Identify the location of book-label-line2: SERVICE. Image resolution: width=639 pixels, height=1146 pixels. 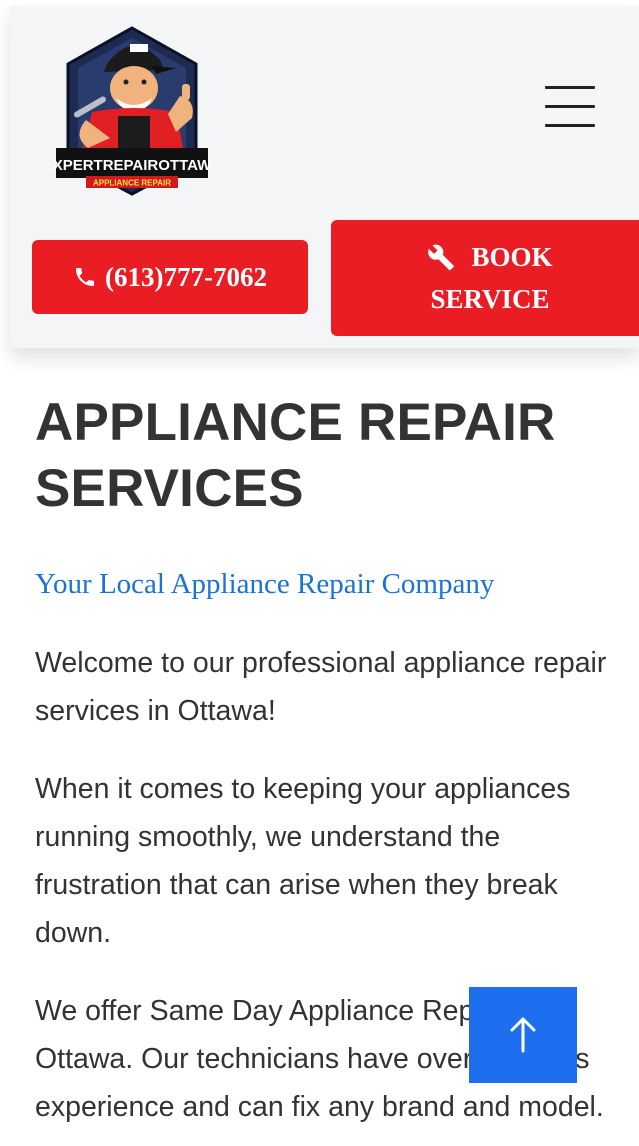
(490, 299).